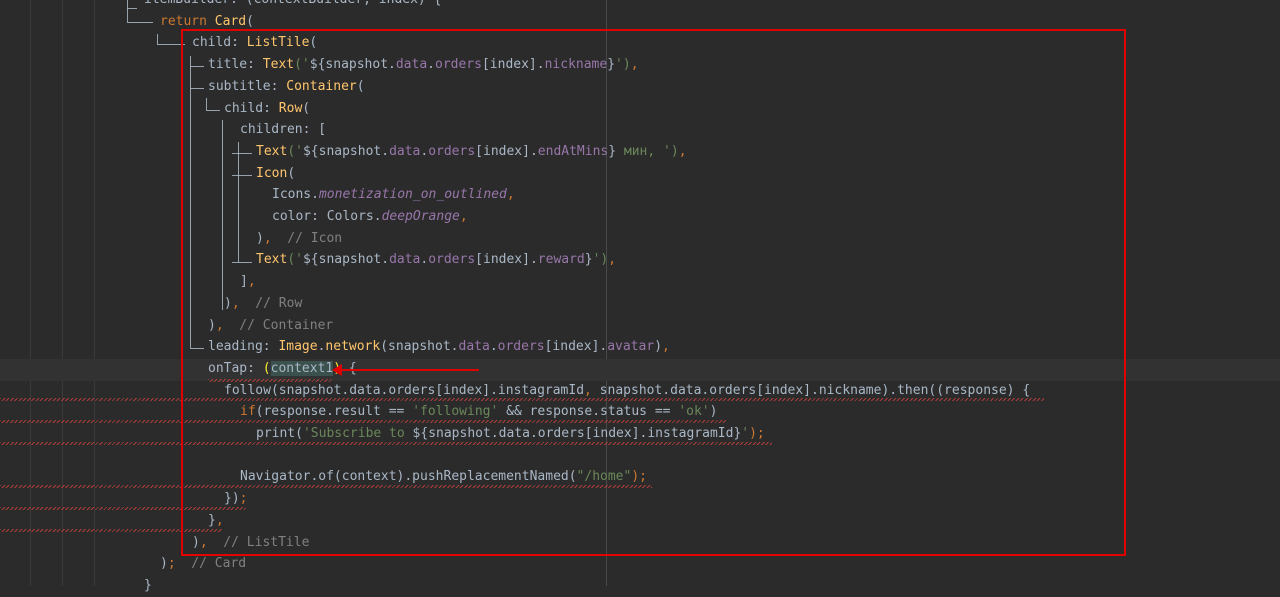 The width and height of the screenshot is (1280, 597). Describe the element at coordinates (337, 370) in the screenshot. I see `annotation-arrow-head-icon` at that location.